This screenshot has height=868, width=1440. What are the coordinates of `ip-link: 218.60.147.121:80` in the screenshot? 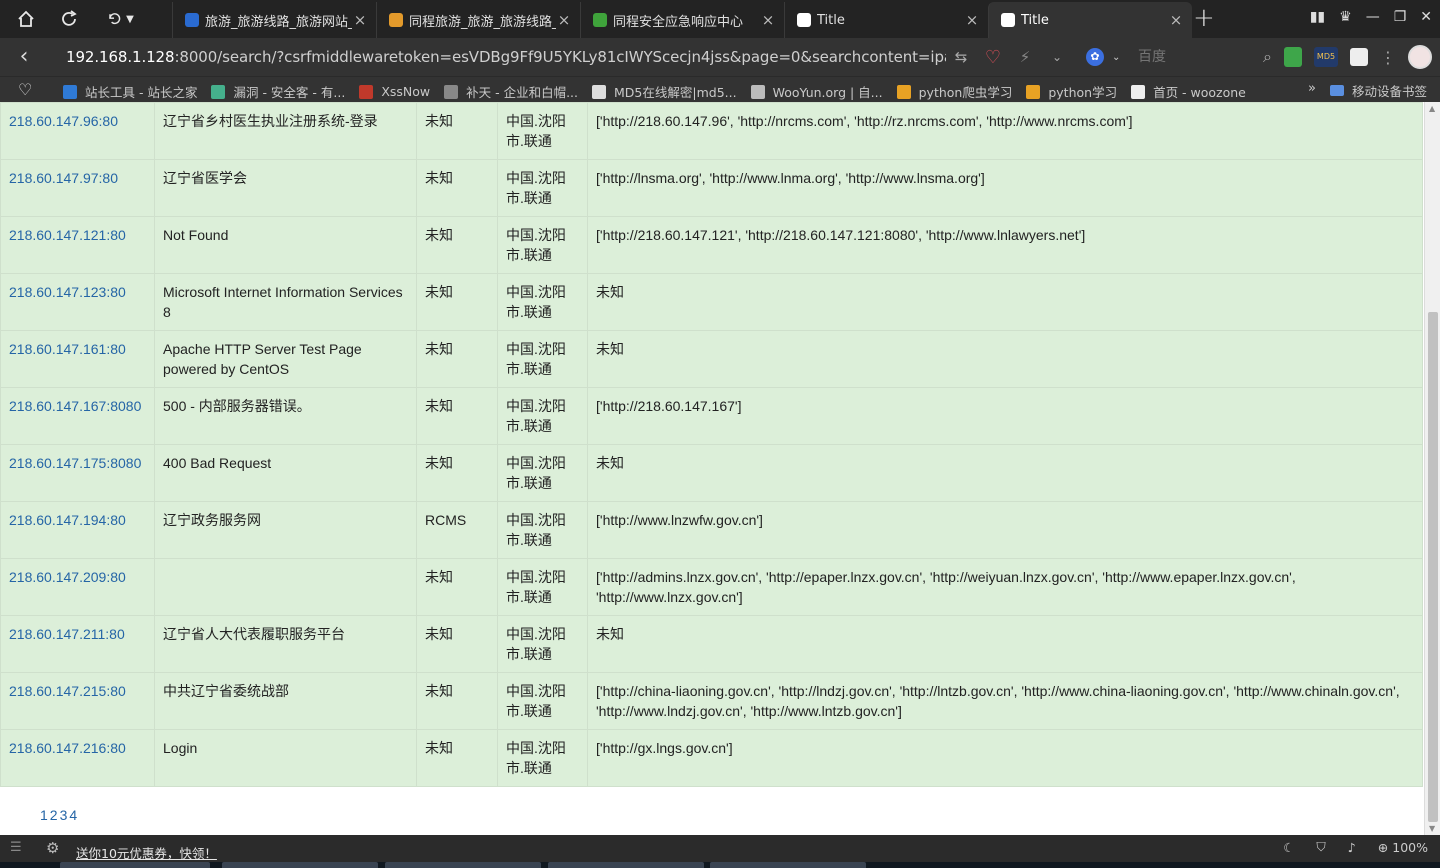 It's located at (67, 235).